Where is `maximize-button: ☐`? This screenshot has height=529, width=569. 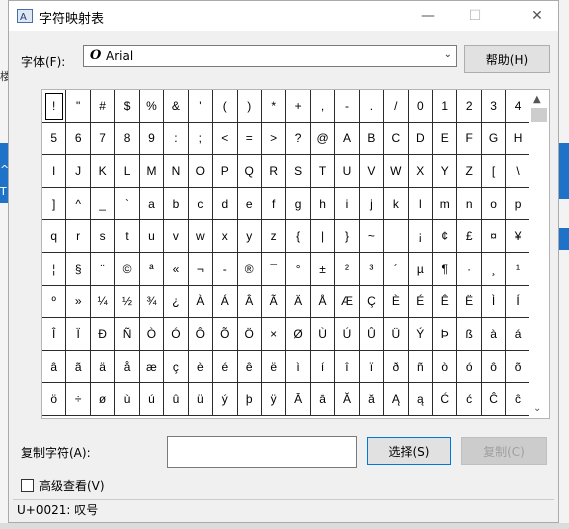 maximize-button: ☐ is located at coordinates (475, 16).